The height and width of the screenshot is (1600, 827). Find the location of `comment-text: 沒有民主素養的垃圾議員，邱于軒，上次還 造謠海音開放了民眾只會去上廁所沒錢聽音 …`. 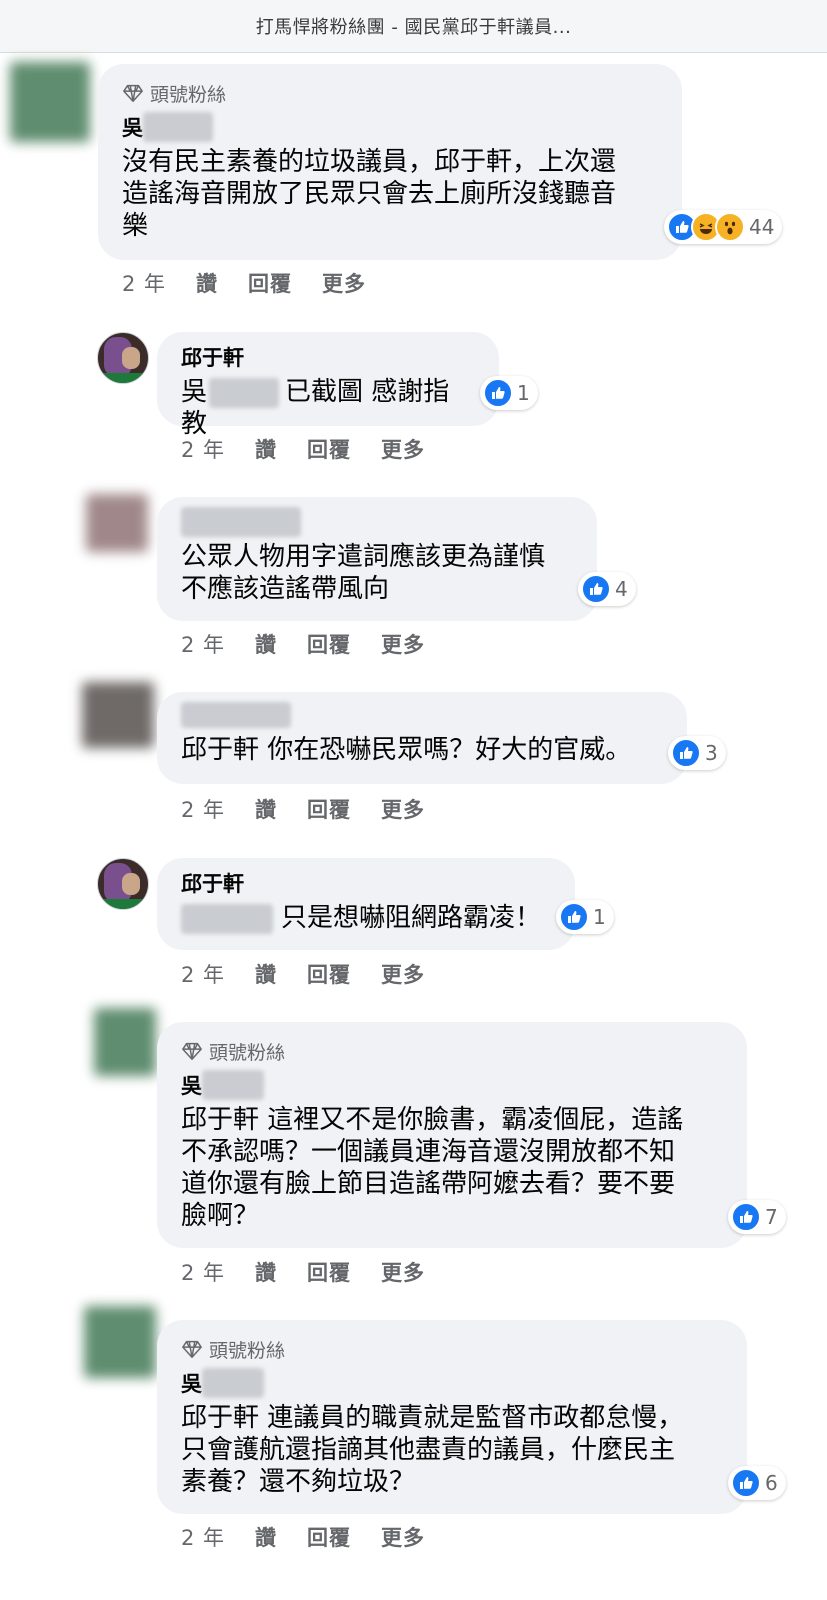

comment-text: 沒有民主素養的垃圾議員，邱于軒，上次還 造謠海音開放了民眾只會去上廁所沒錢聽音 … is located at coordinates (369, 194).